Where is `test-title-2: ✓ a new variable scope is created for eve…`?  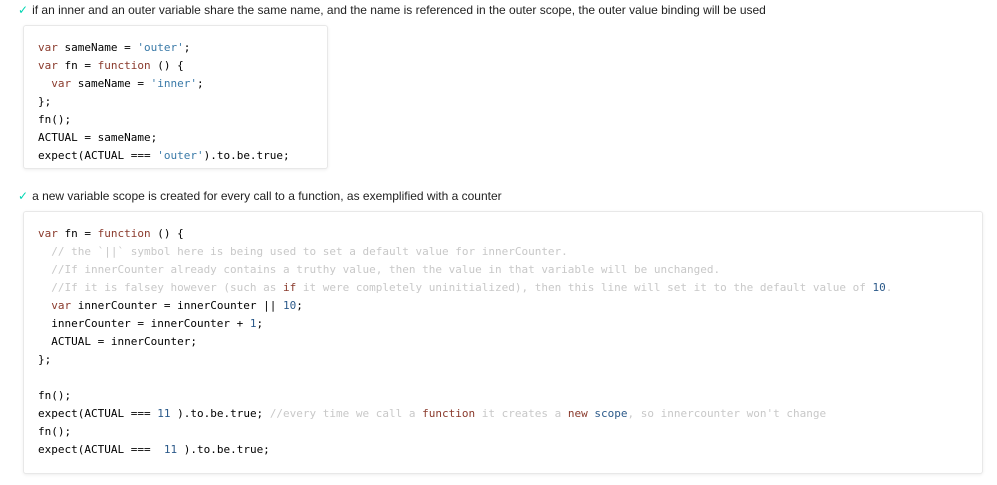 test-title-2: ✓ a new variable scope is created for eve… is located at coordinates (260, 196).